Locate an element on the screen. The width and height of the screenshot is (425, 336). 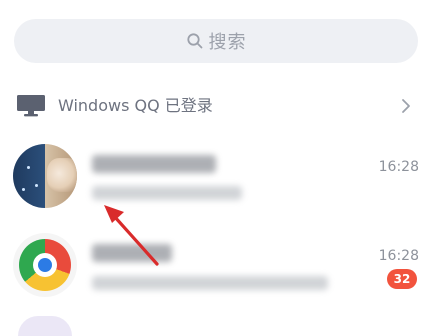
unread-badge: 32 is located at coordinates (402, 279).